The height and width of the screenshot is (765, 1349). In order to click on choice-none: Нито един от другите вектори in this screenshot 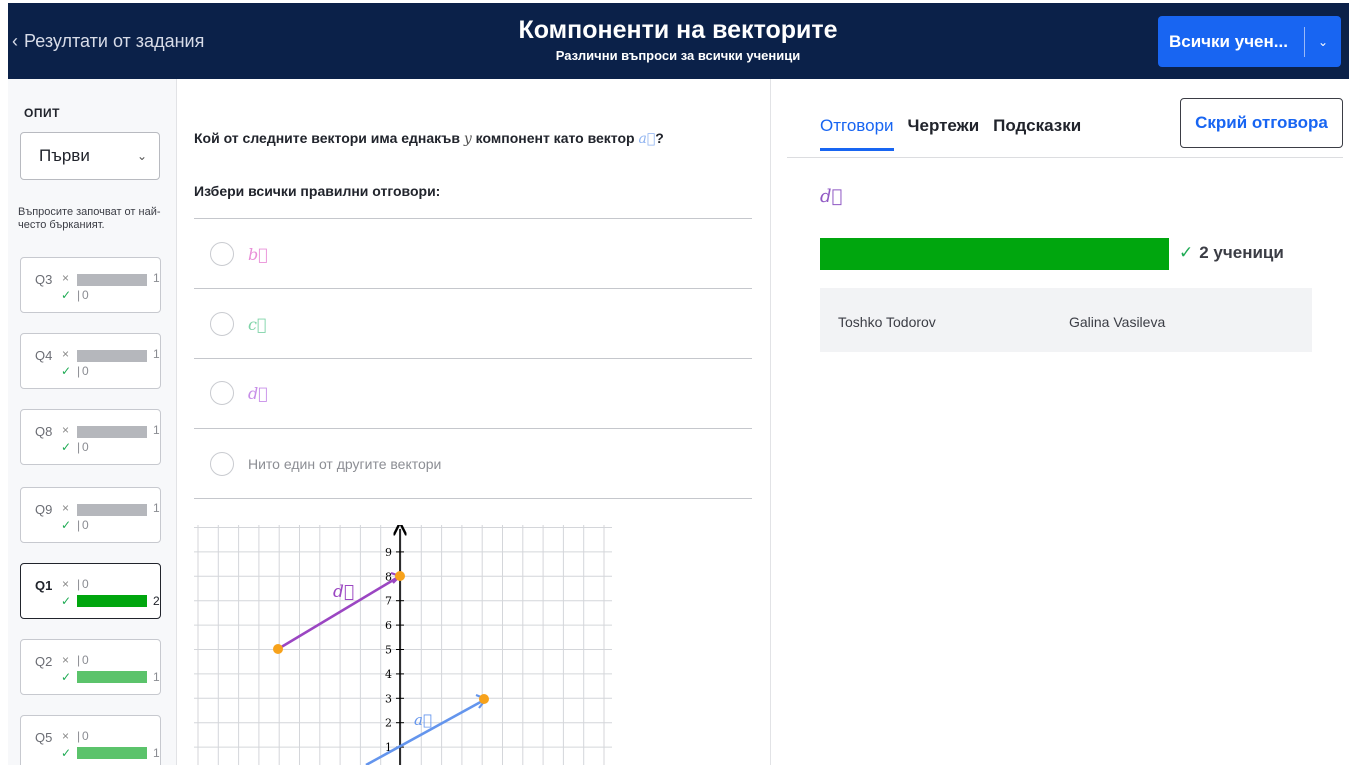, I will do `click(325, 464)`.